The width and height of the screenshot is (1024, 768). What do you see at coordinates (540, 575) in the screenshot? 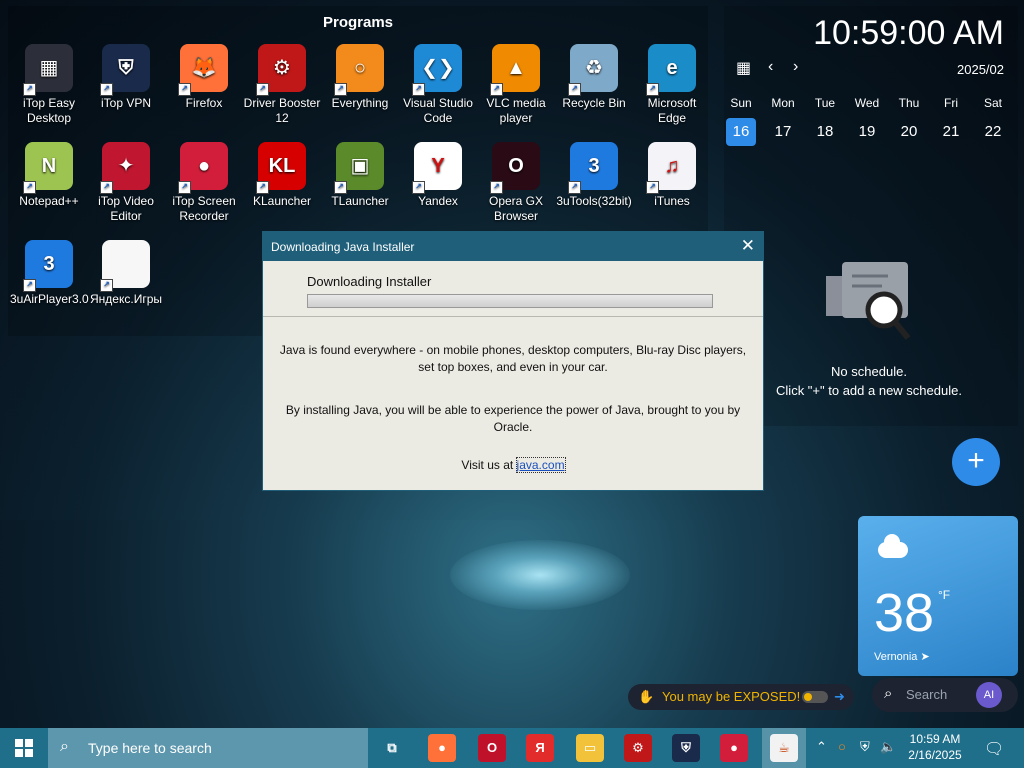
I see `wallpaper-light` at bounding box center [540, 575].